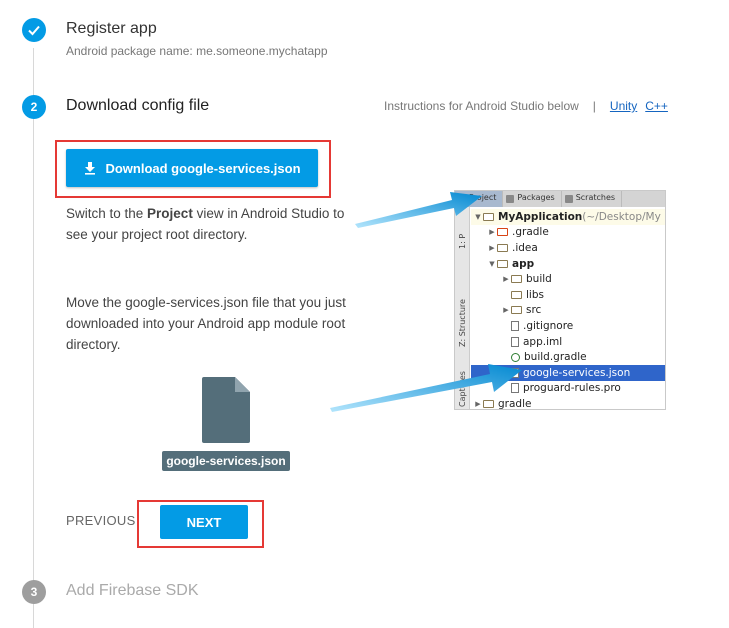 This screenshot has height=628, width=729. Describe the element at coordinates (226, 410) in the screenshot. I see `json-file-icon` at that location.